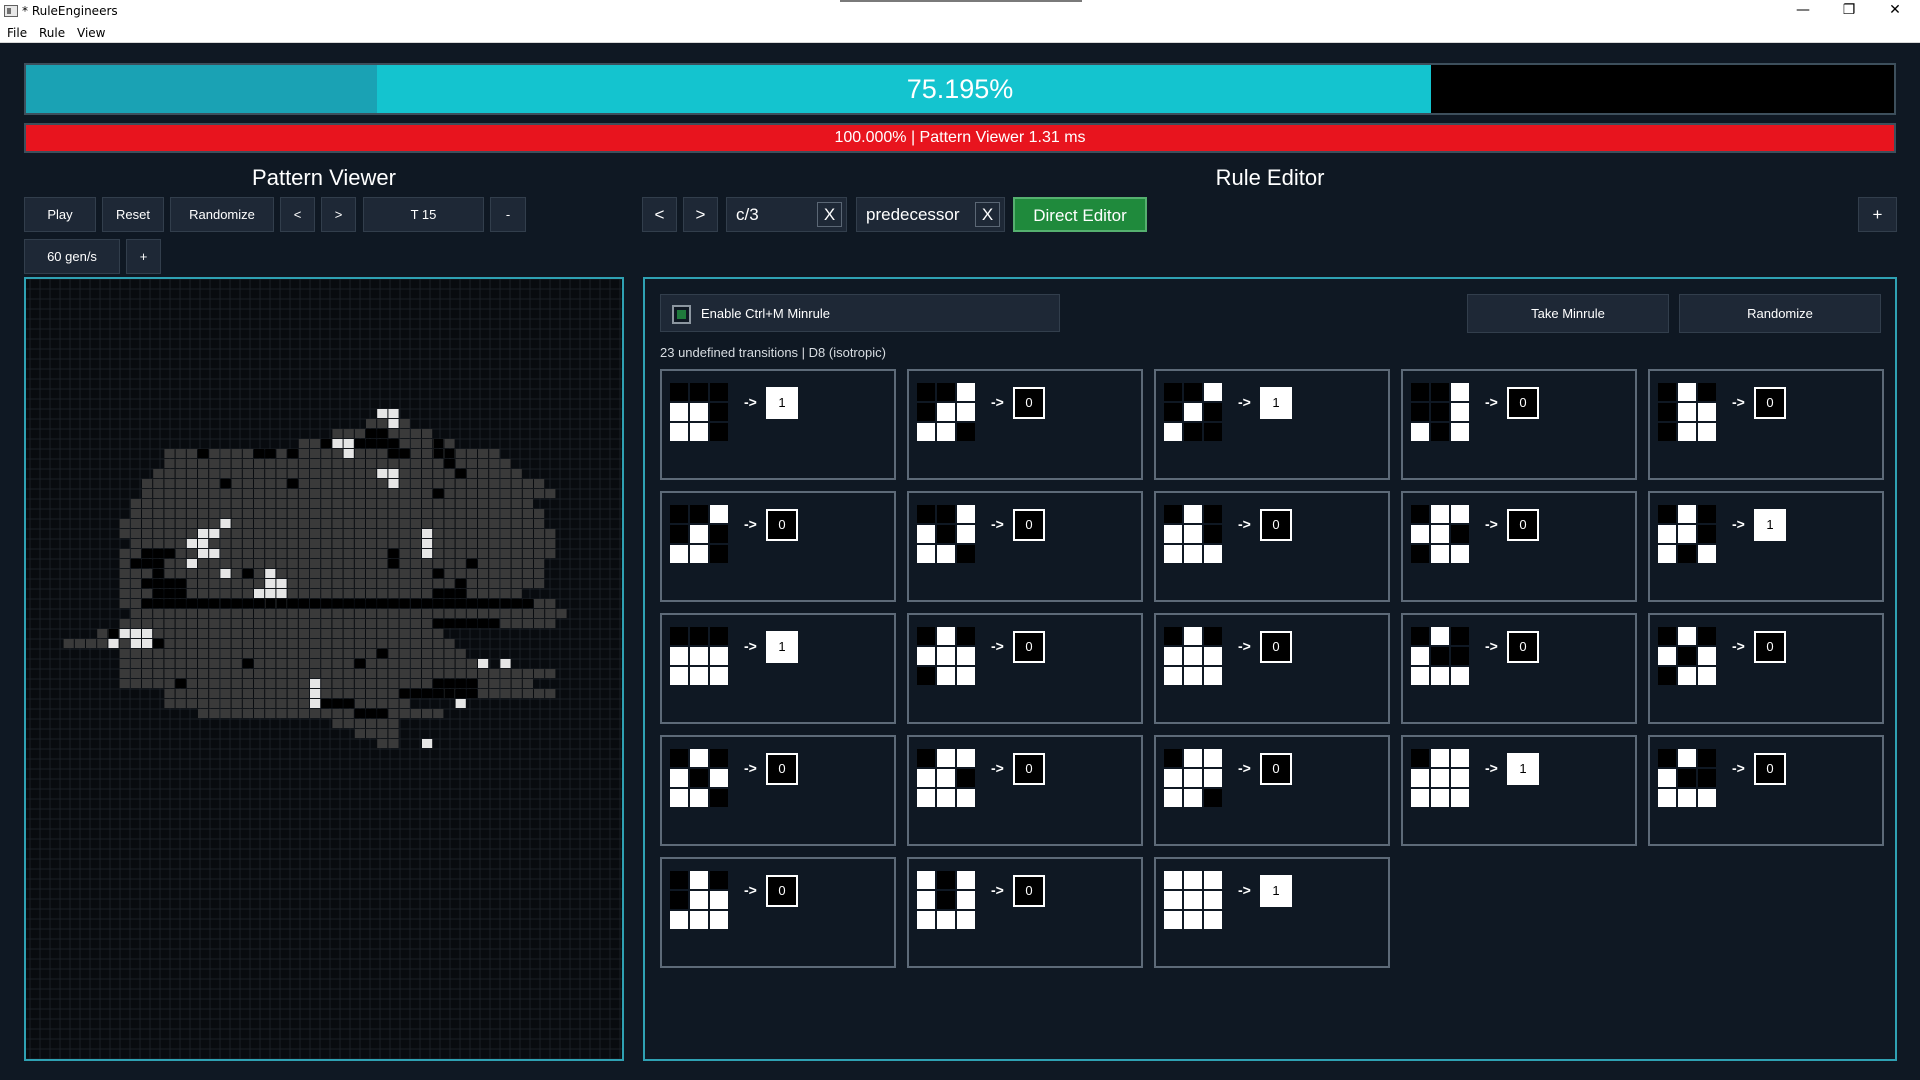 The width and height of the screenshot is (1920, 1080). Describe the element at coordinates (222, 214) in the screenshot. I see `randomize-pattern-button: Randomize` at that location.